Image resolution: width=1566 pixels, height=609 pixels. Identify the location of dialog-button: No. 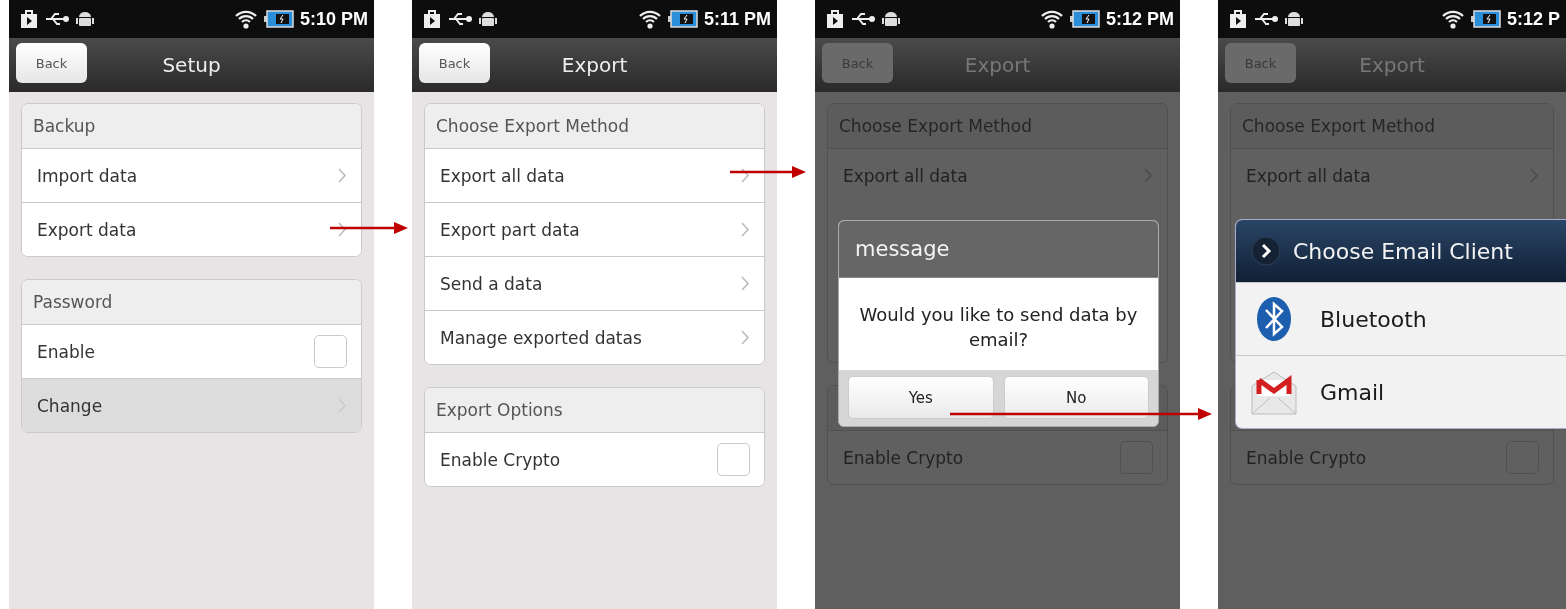
(1076, 398).